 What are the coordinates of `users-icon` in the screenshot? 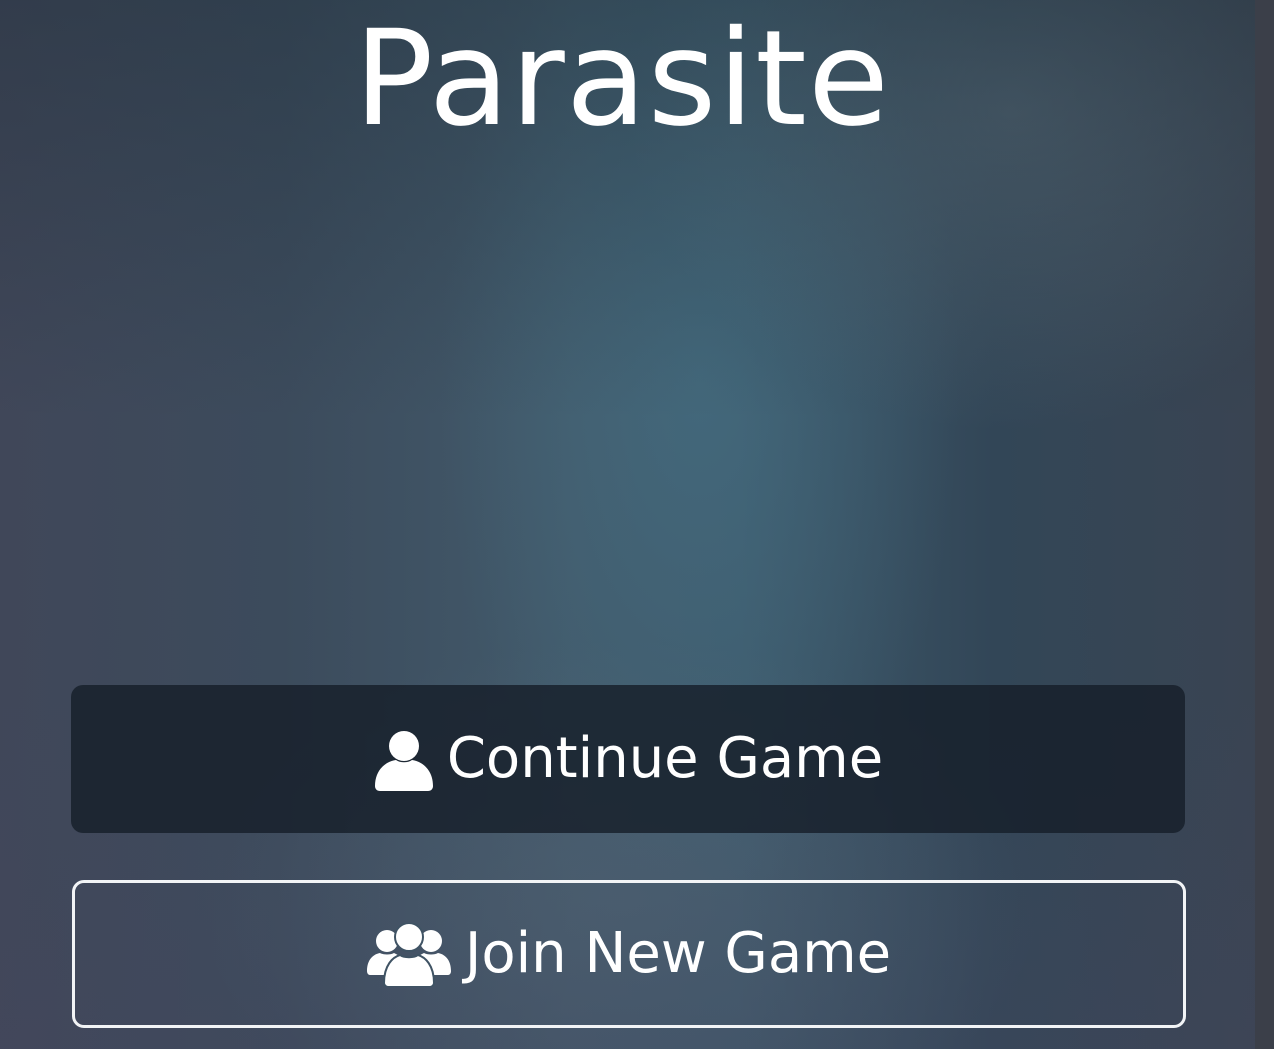 It's located at (408, 955).